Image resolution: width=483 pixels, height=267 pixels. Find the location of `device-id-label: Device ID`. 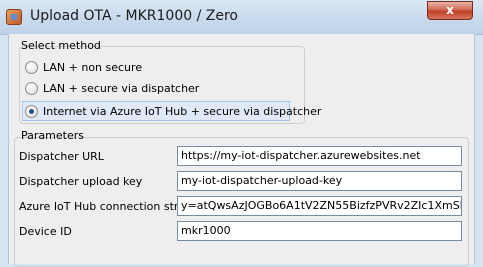

device-id-label: Device ID is located at coordinates (45, 231).